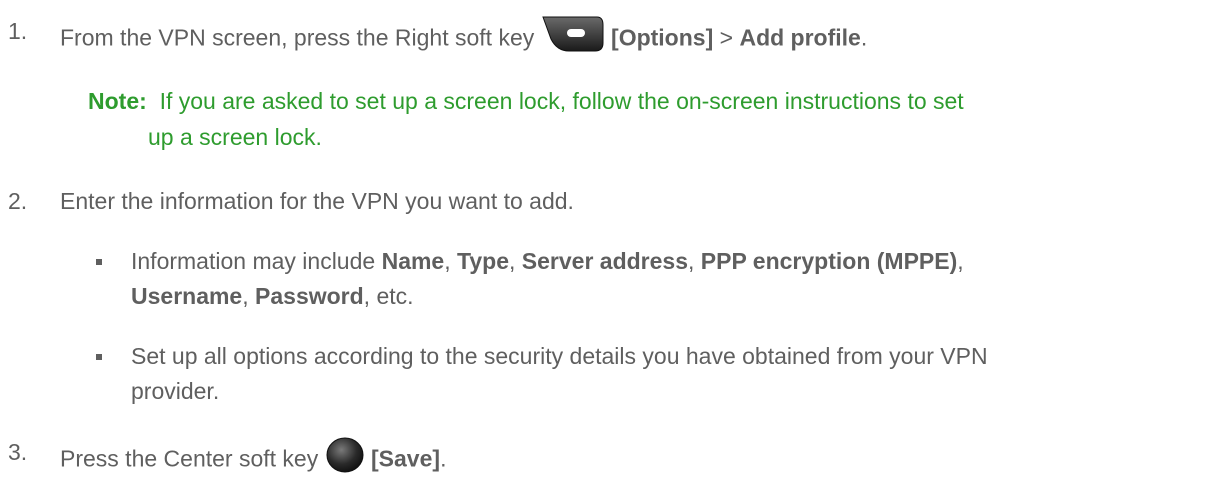 This screenshot has width=1207, height=490. Describe the element at coordinates (443, 458) in the screenshot. I see `step-3-post: .` at that location.